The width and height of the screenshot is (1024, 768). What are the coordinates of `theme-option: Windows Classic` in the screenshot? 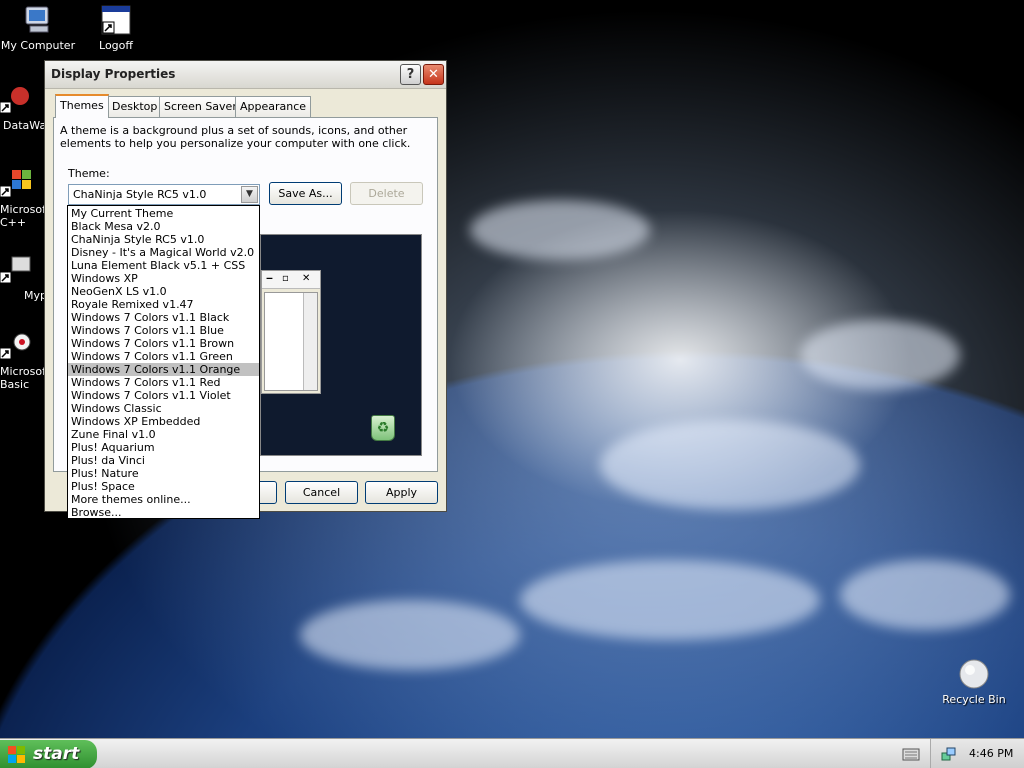 It's located at (163, 408).